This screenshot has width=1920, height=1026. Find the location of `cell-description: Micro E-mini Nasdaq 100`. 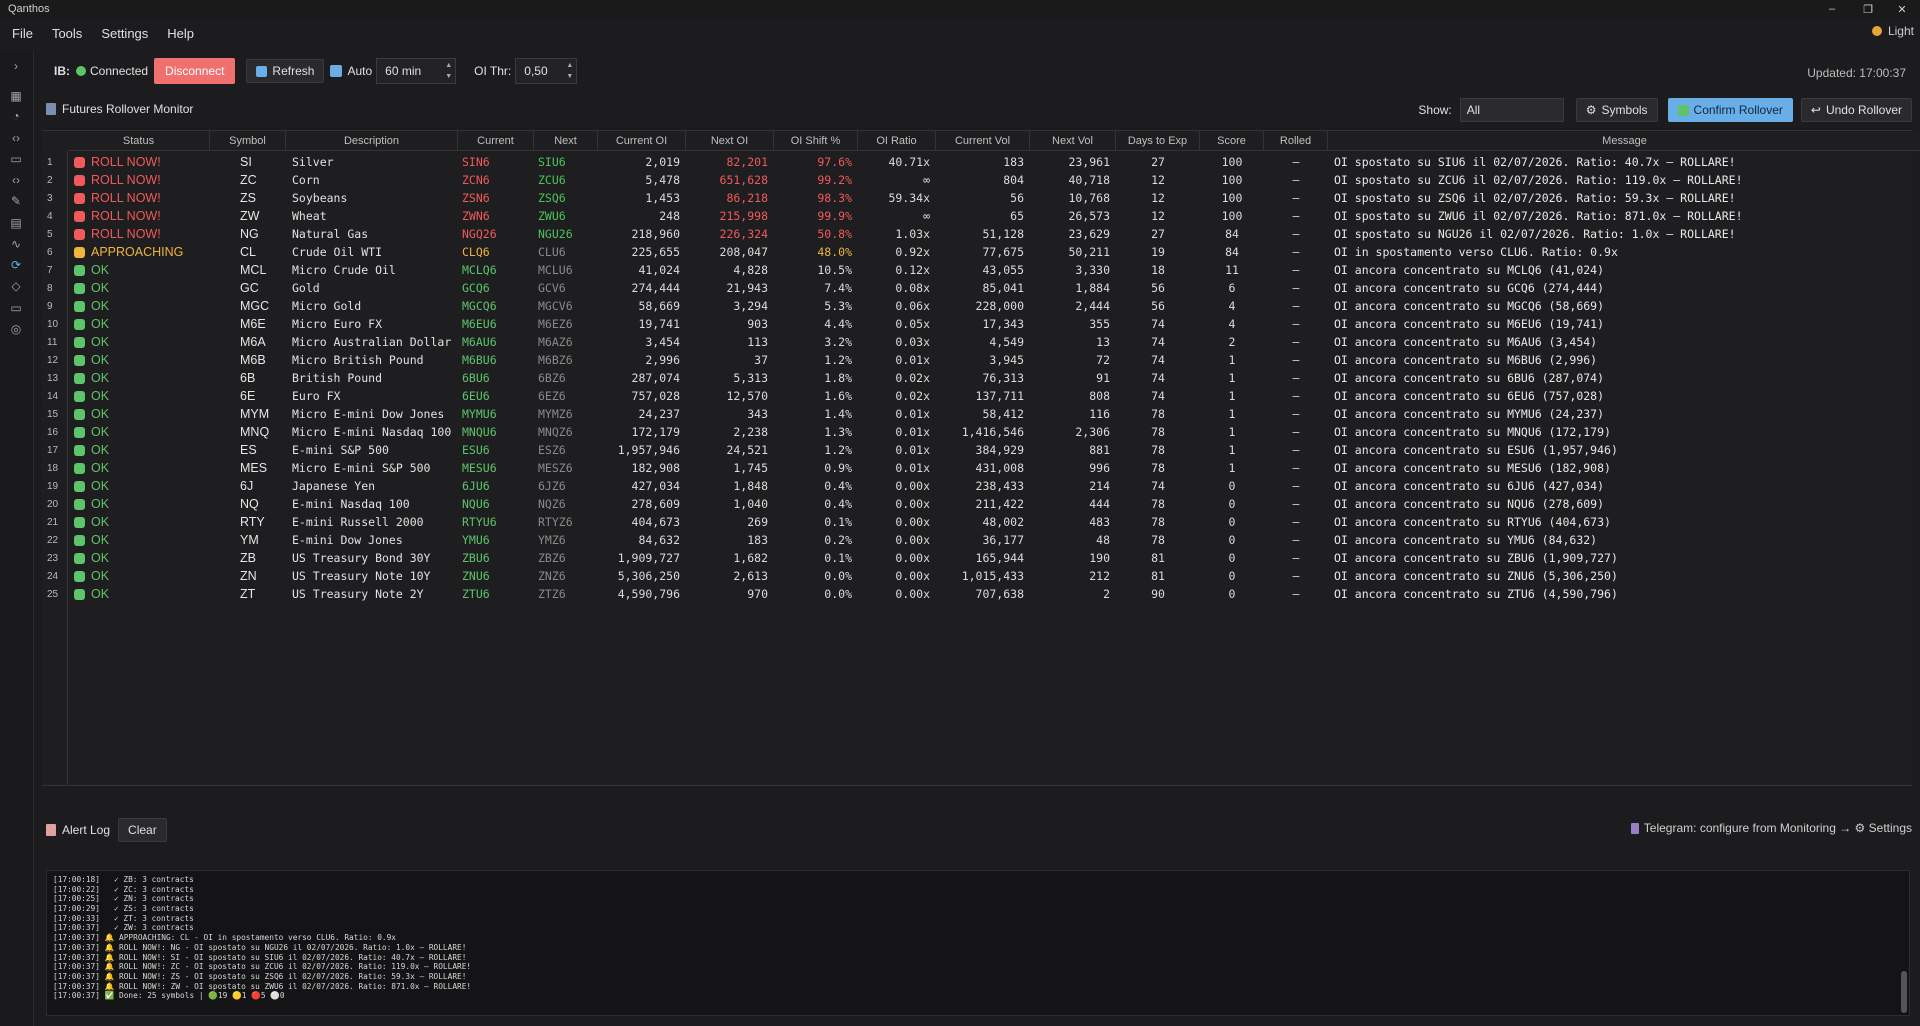

cell-description: Micro E-mini Nasdaq 100 is located at coordinates (372, 432).